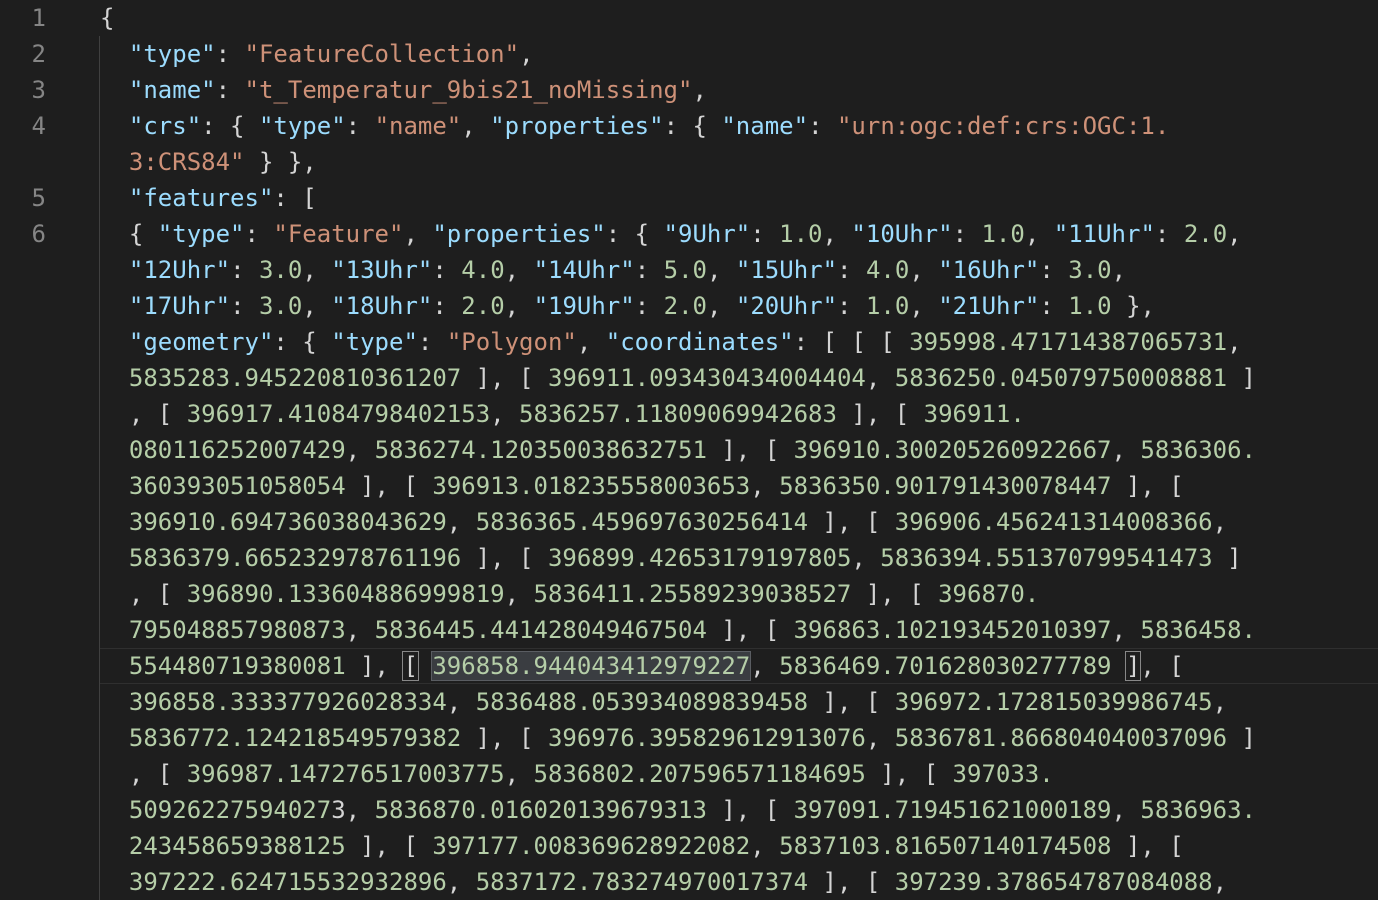  Describe the element at coordinates (1198, 630) in the screenshot. I see `json-number: 5836458.` at that location.